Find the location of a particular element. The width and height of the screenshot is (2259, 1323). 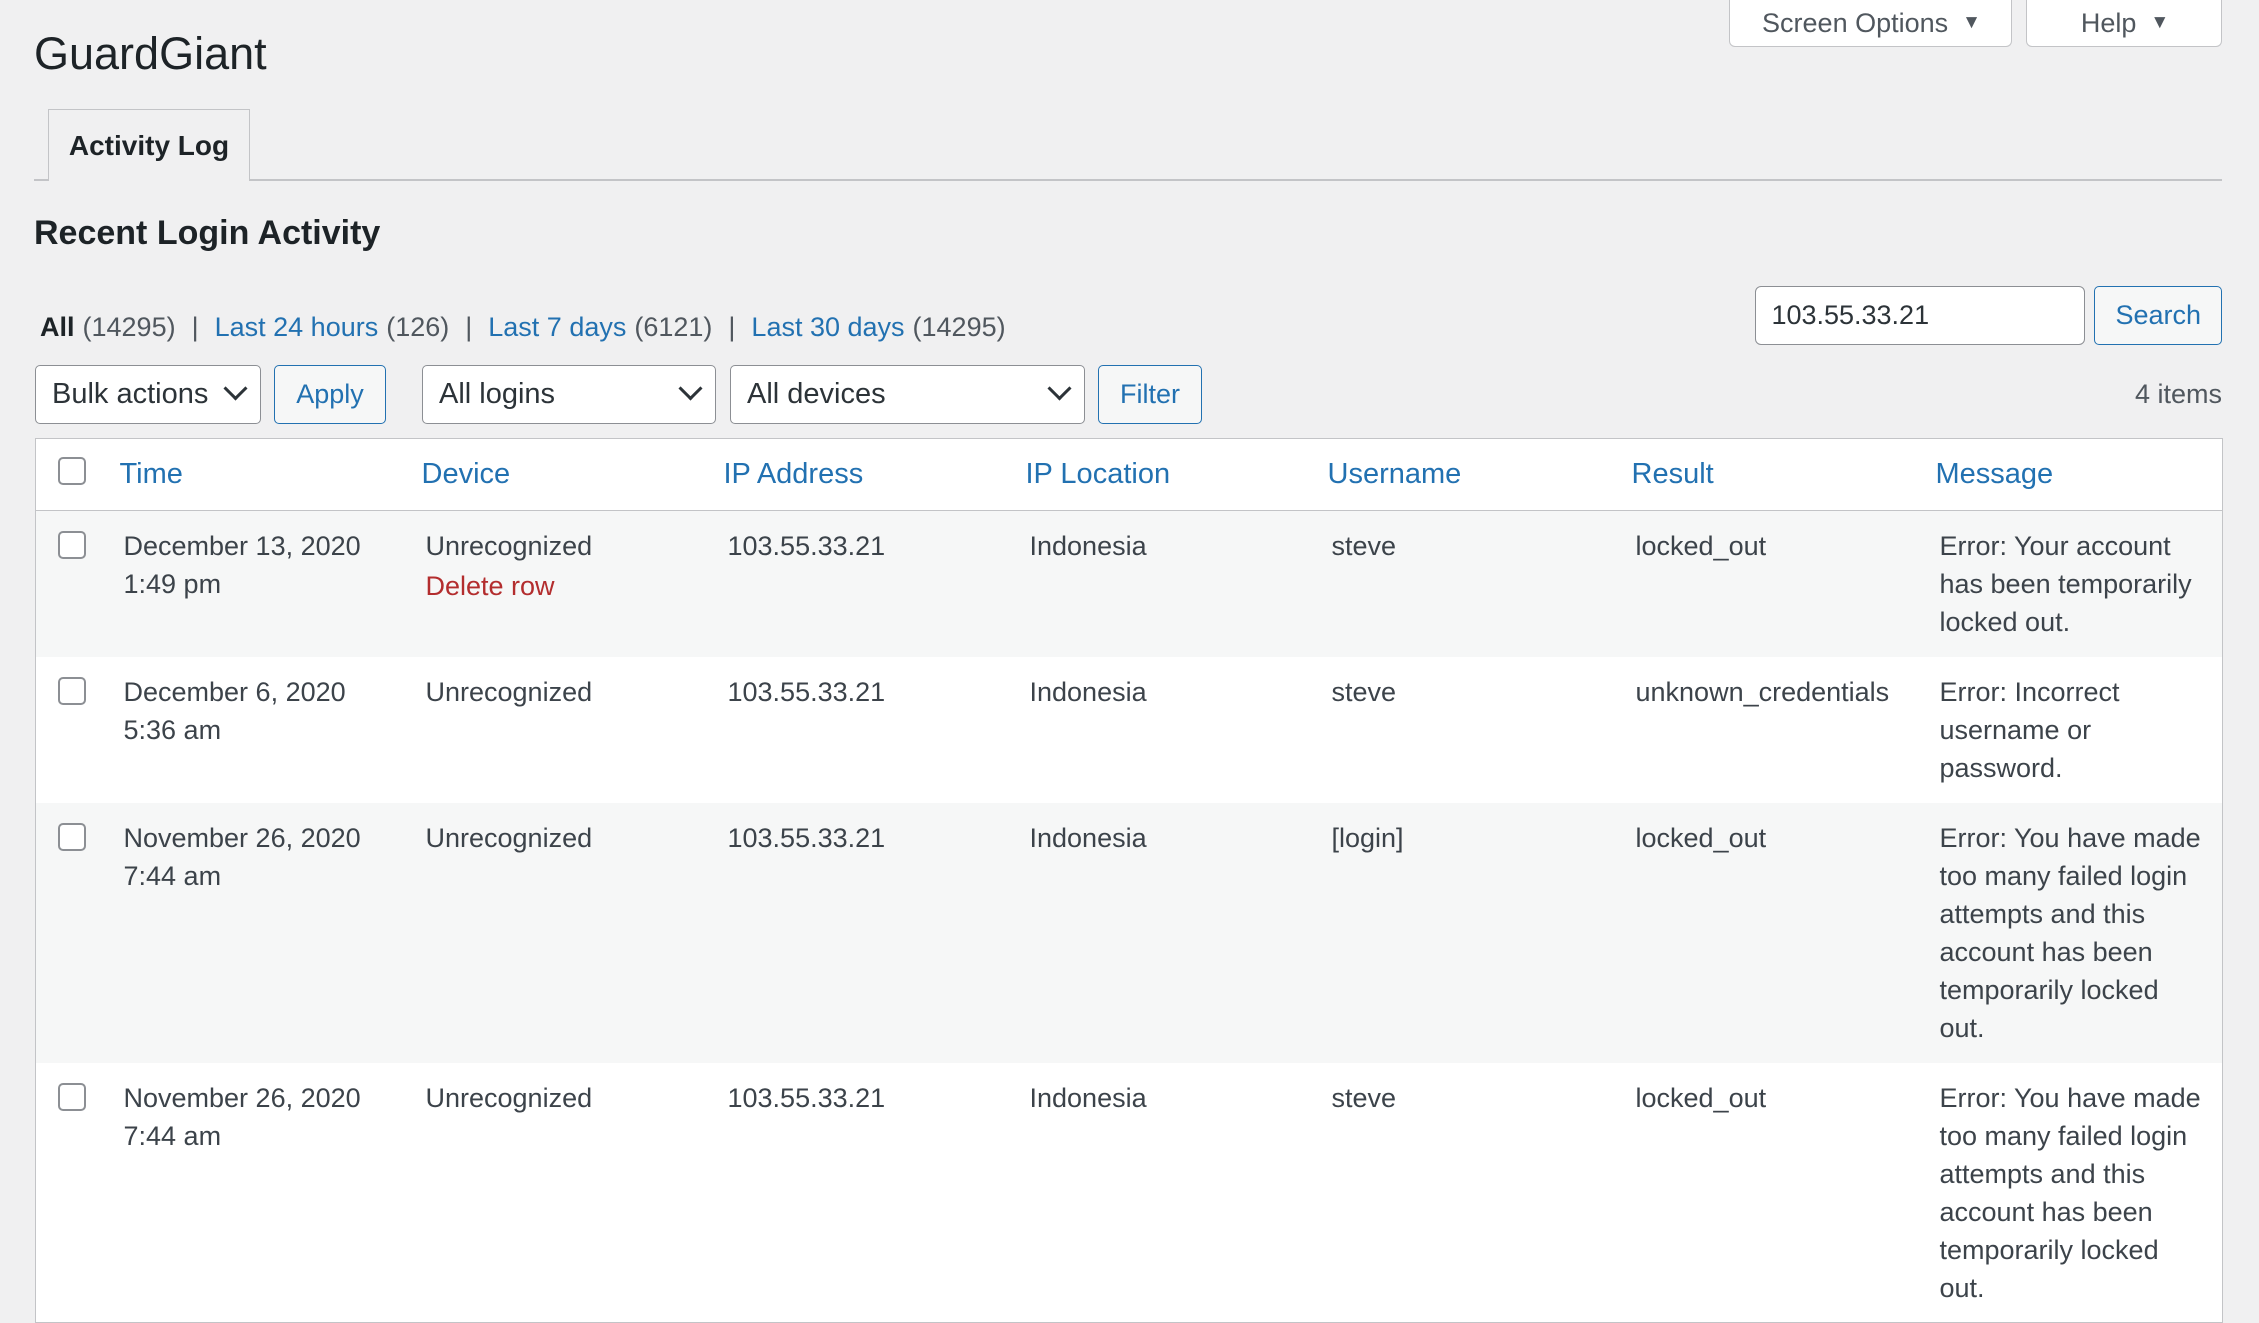

row-date: December 13, 2020 is located at coordinates (242, 546).